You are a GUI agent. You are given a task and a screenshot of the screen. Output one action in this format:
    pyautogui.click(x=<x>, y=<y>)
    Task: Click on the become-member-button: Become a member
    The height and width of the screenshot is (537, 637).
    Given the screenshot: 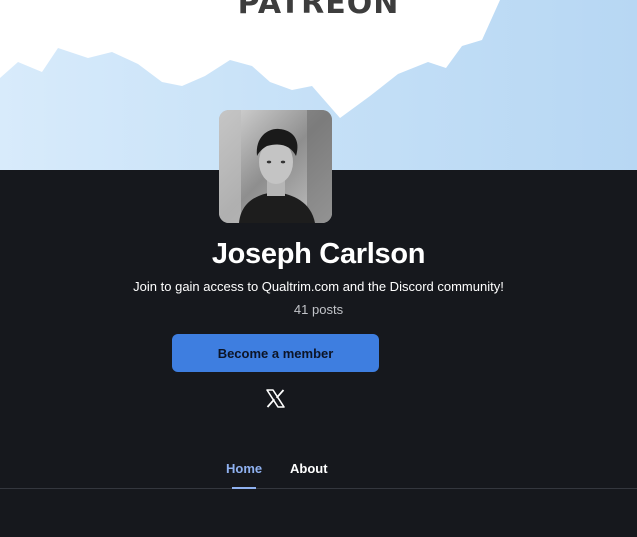 What is the action you would take?
    pyautogui.click(x=275, y=353)
    